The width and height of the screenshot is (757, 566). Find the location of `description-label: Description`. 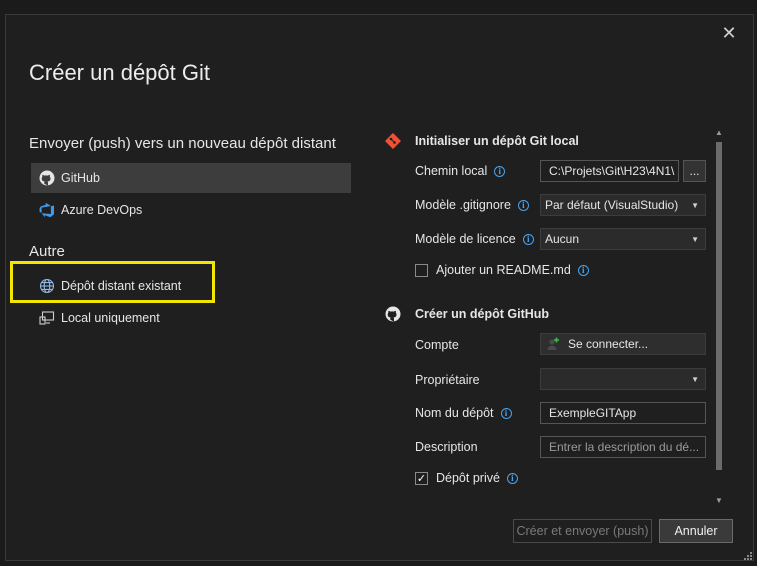

description-label: Description is located at coordinates (446, 447).